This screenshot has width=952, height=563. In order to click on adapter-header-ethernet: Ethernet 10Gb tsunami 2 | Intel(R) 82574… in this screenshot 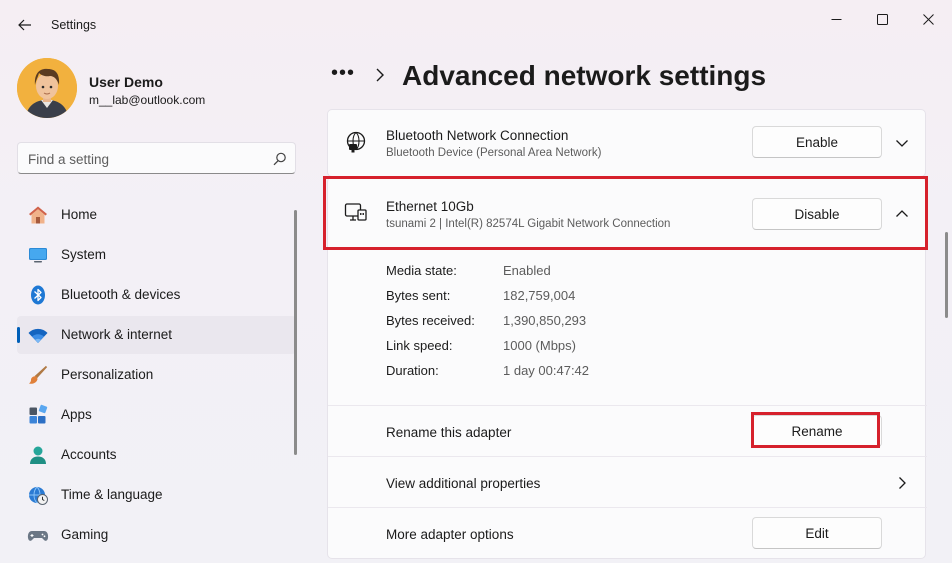, I will do `click(627, 213)`.